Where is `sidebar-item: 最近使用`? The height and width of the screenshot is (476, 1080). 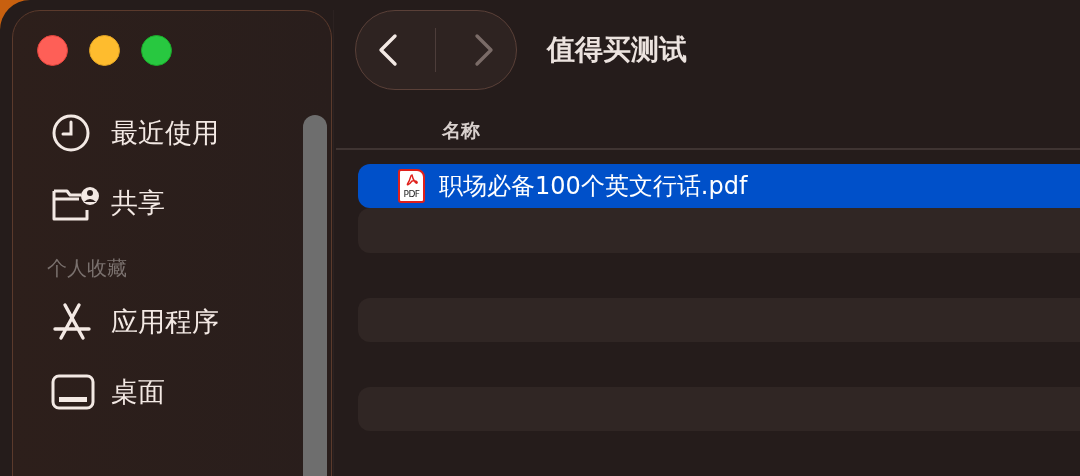
sidebar-item: 最近使用 is located at coordinates (153, 133).